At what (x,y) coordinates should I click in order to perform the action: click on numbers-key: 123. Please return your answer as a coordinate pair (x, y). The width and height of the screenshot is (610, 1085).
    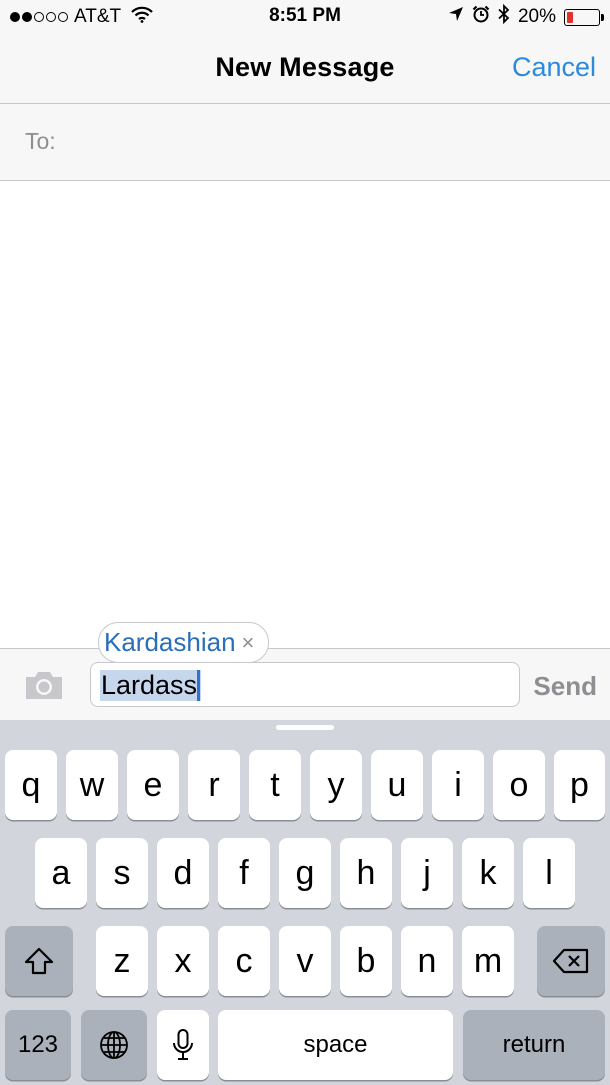
    Looking at the image, I should click on (38, 1045).